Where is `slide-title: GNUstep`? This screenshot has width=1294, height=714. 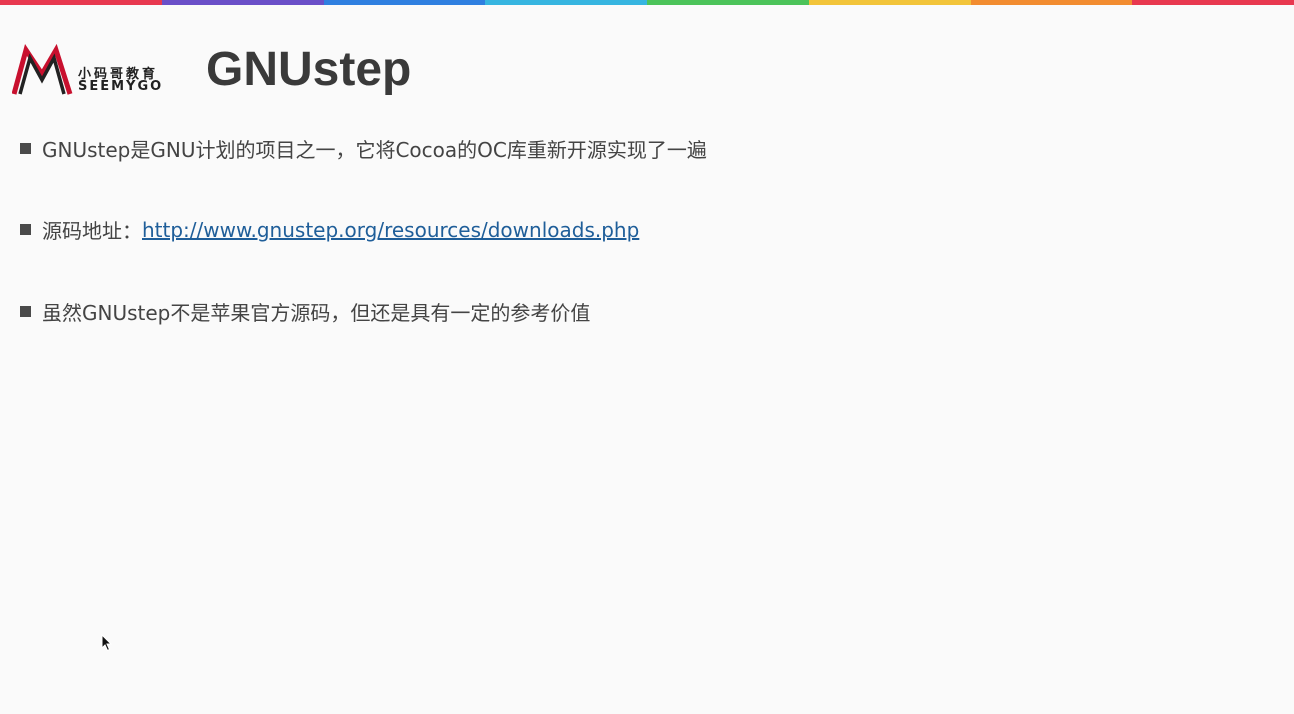 slide-title: GNUstep is located at coordinates (309, 69).